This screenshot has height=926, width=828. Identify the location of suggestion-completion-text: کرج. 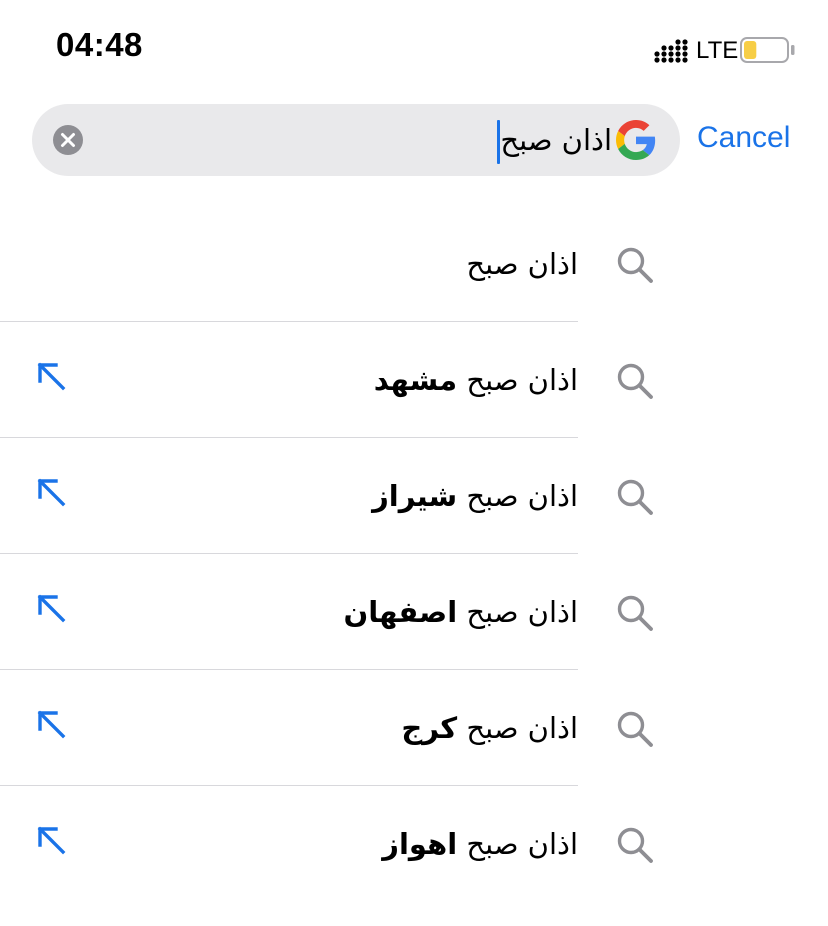
(429, 728).